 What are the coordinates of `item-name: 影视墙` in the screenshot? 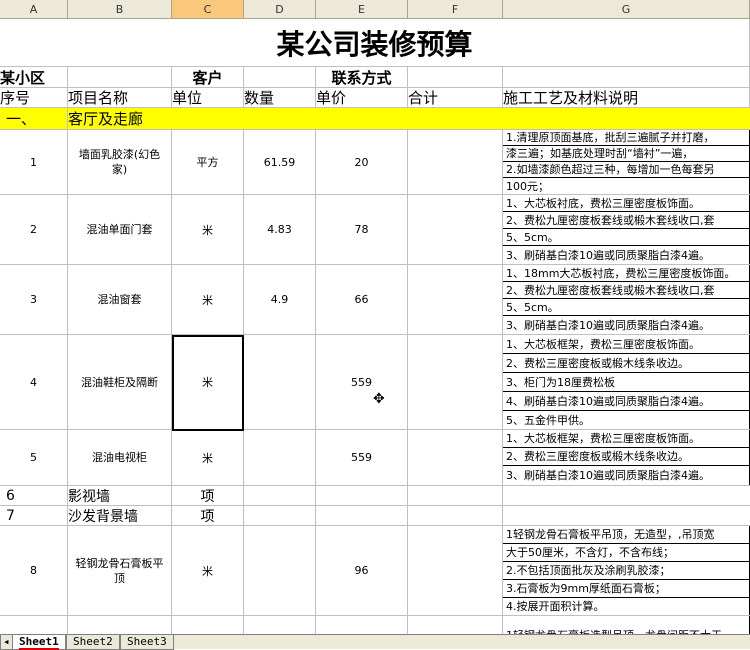 It's located at (120, 496).